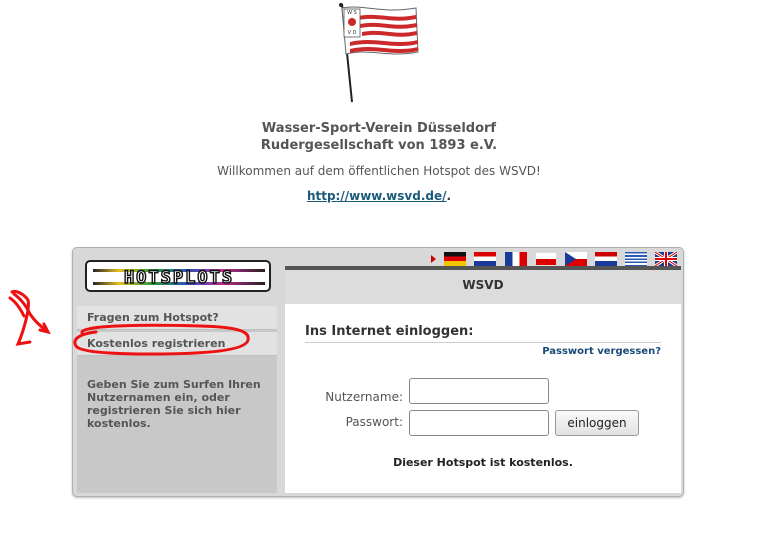 The width and height of the screenshot is (758, 555). What do you see at coordinates (485, 259) in the screenshot?
I see `croatian-flag-icon` at bounding box center [485, 259].